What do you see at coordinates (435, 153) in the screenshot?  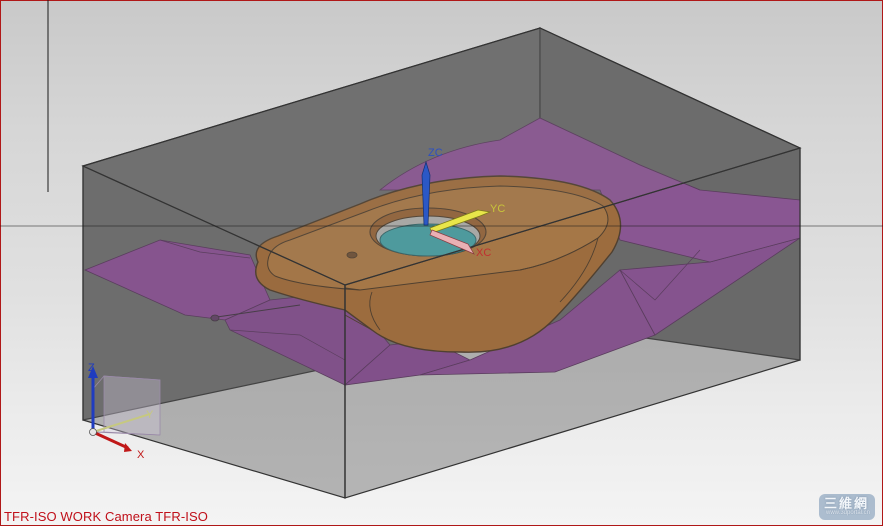 I see `wcs-zc-label: ZC` at bounding box center [435, 153].